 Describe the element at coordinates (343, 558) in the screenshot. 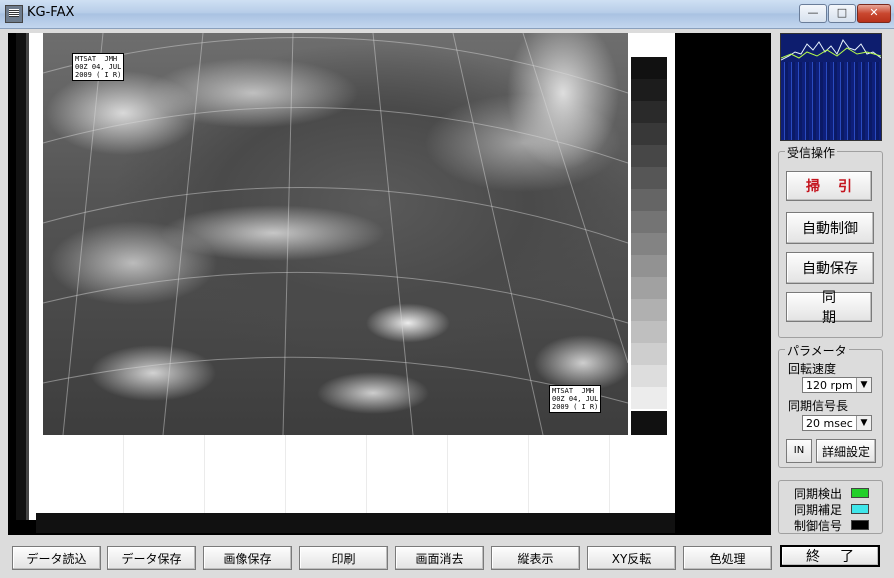

I see `print-button: 印刷` at that location.